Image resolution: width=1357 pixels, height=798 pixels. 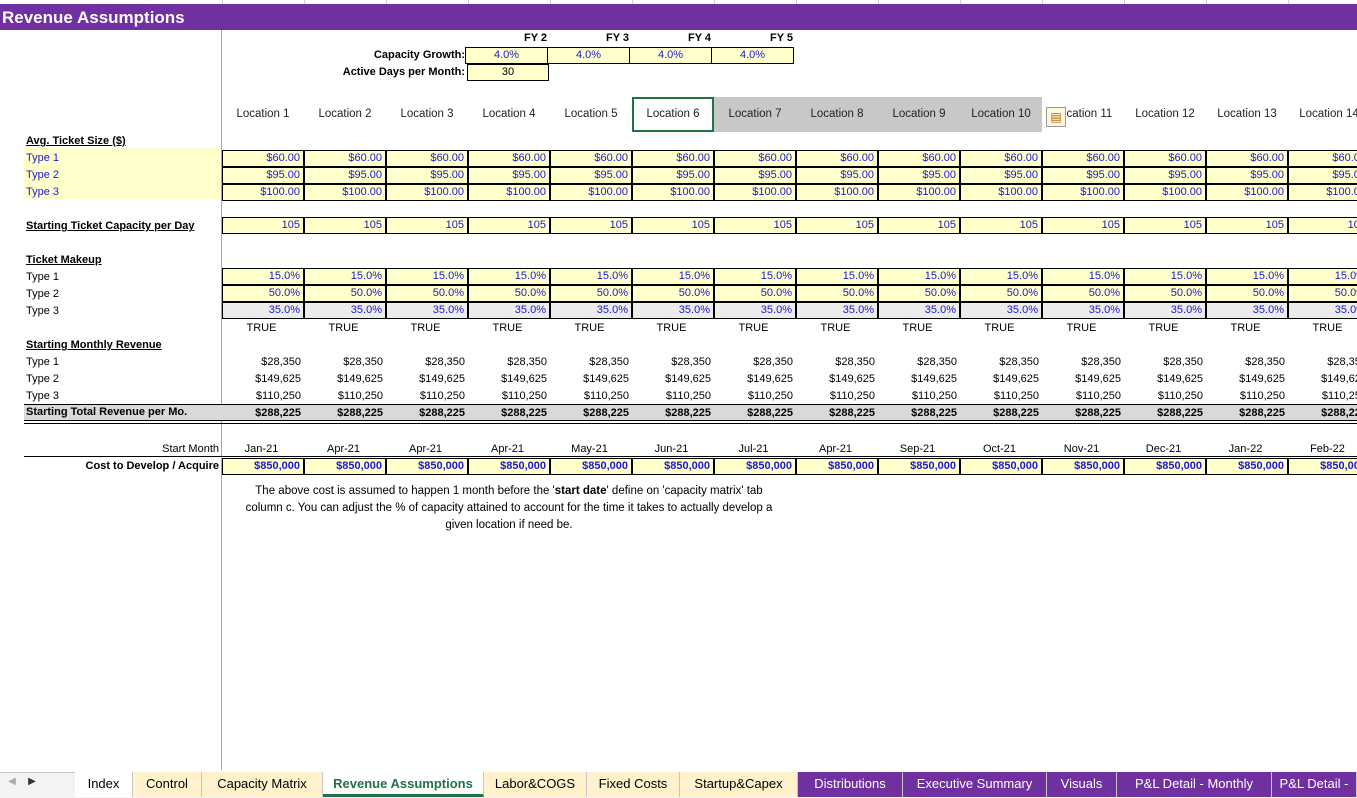 I want to click on location-header-2: Location 2, so click(x=345, y=114).